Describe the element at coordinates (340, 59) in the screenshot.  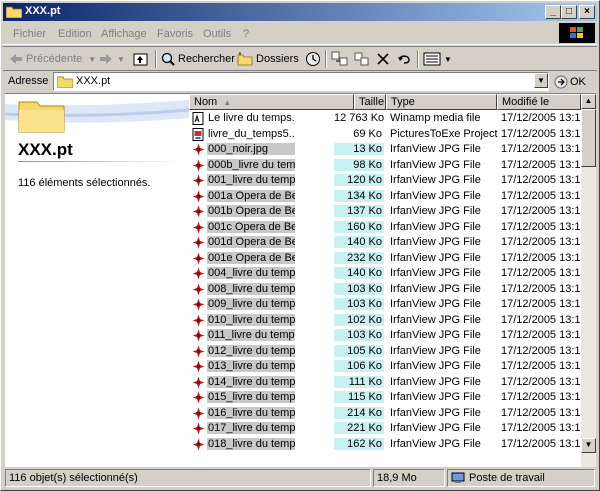
I see `move-to-button` at that location.